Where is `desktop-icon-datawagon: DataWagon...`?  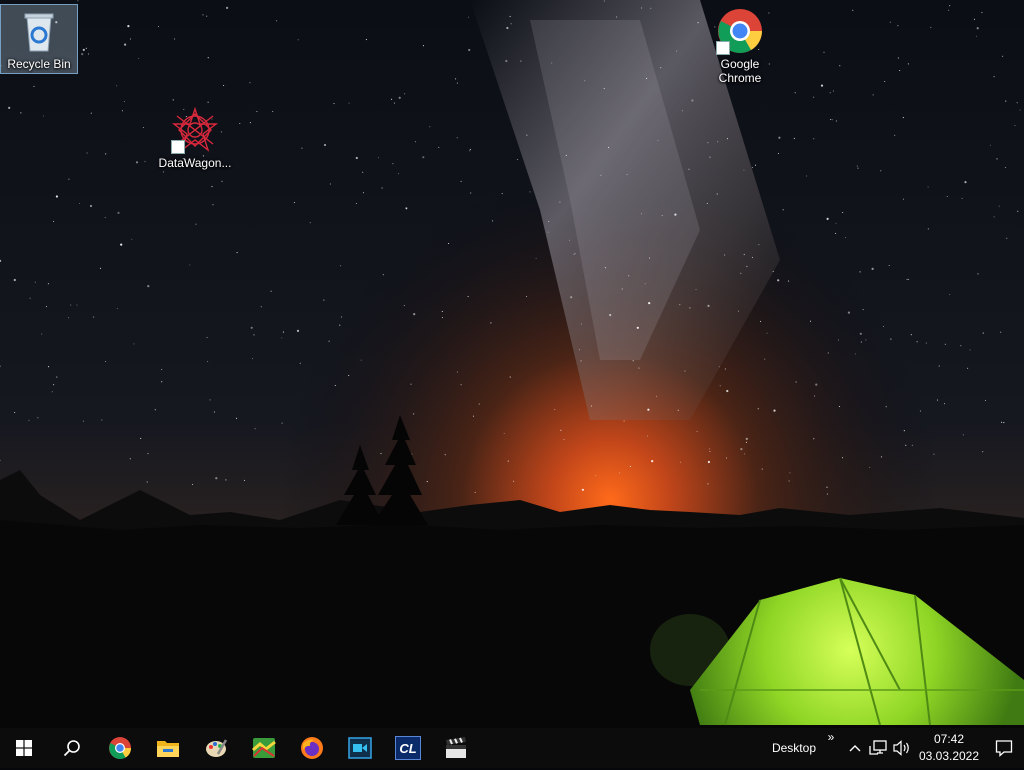
desktop-icon-datawagon: DataWagon... is located at coordinates (195, 137).